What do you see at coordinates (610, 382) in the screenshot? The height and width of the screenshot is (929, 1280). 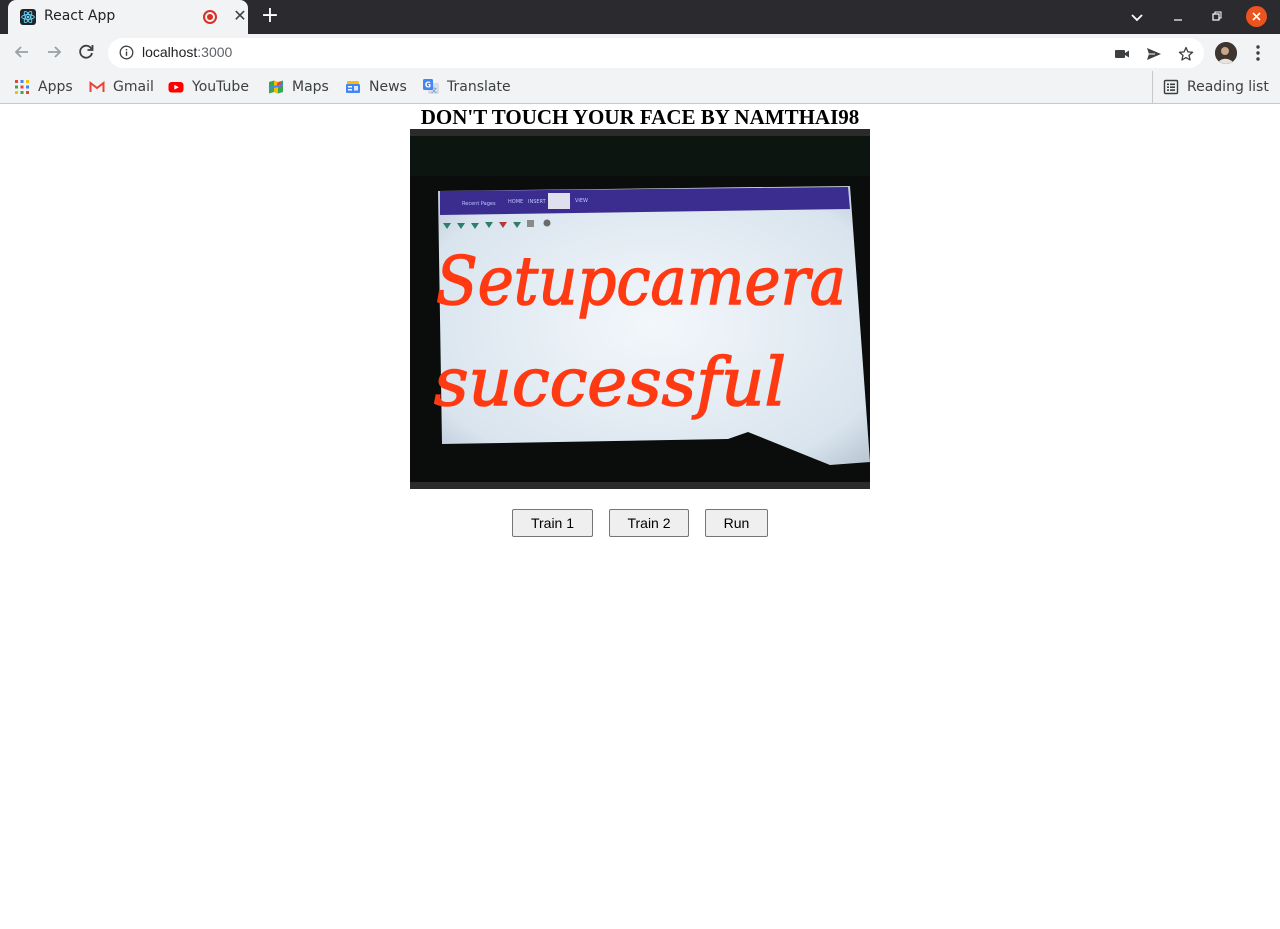 I see `video-handwriting-line2: successful` at bounding box center [610, 382].